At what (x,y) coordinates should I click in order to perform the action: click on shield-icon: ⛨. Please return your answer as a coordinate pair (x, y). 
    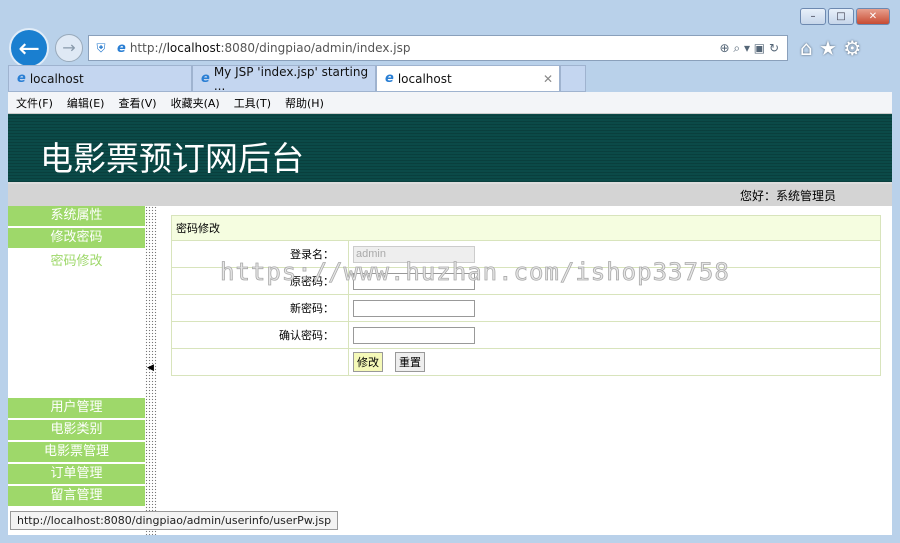
    Looking at the image, I should click on (101, 47).